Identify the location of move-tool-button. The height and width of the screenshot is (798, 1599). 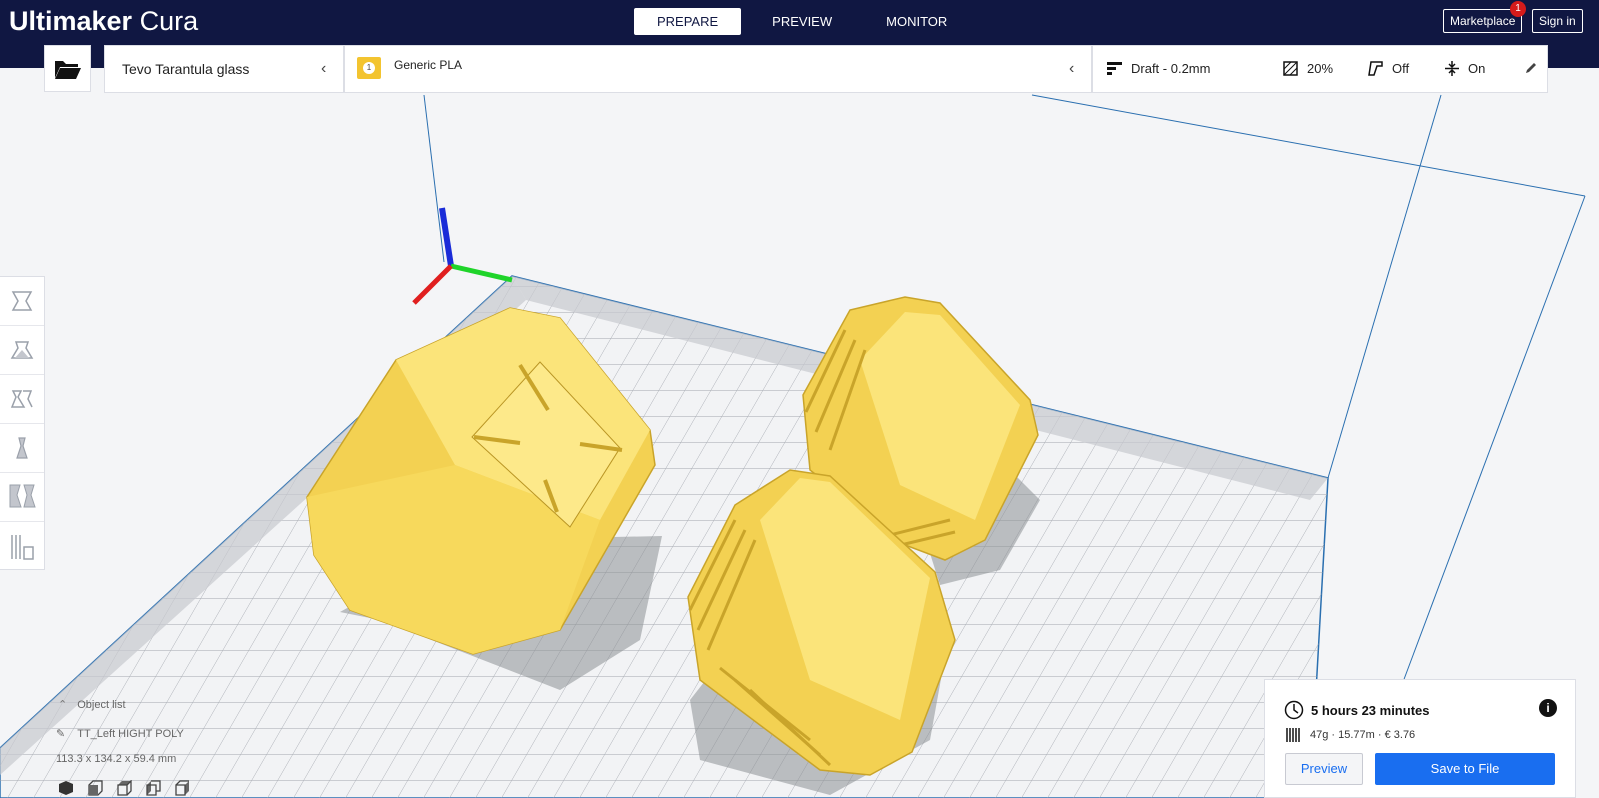
(22, 301).